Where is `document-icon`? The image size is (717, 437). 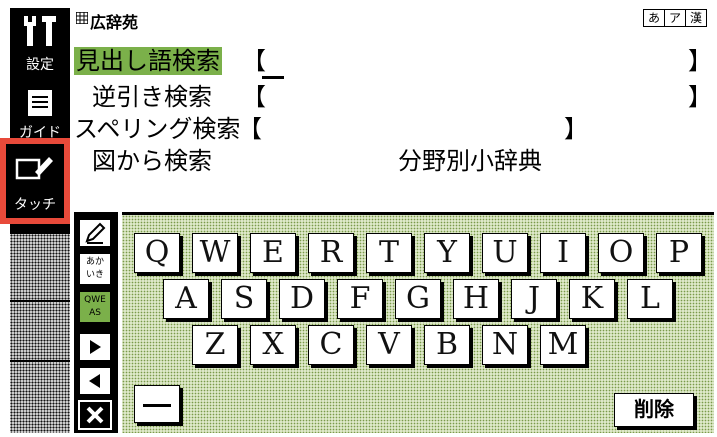 document-icon is located at coordinates (40, 103).